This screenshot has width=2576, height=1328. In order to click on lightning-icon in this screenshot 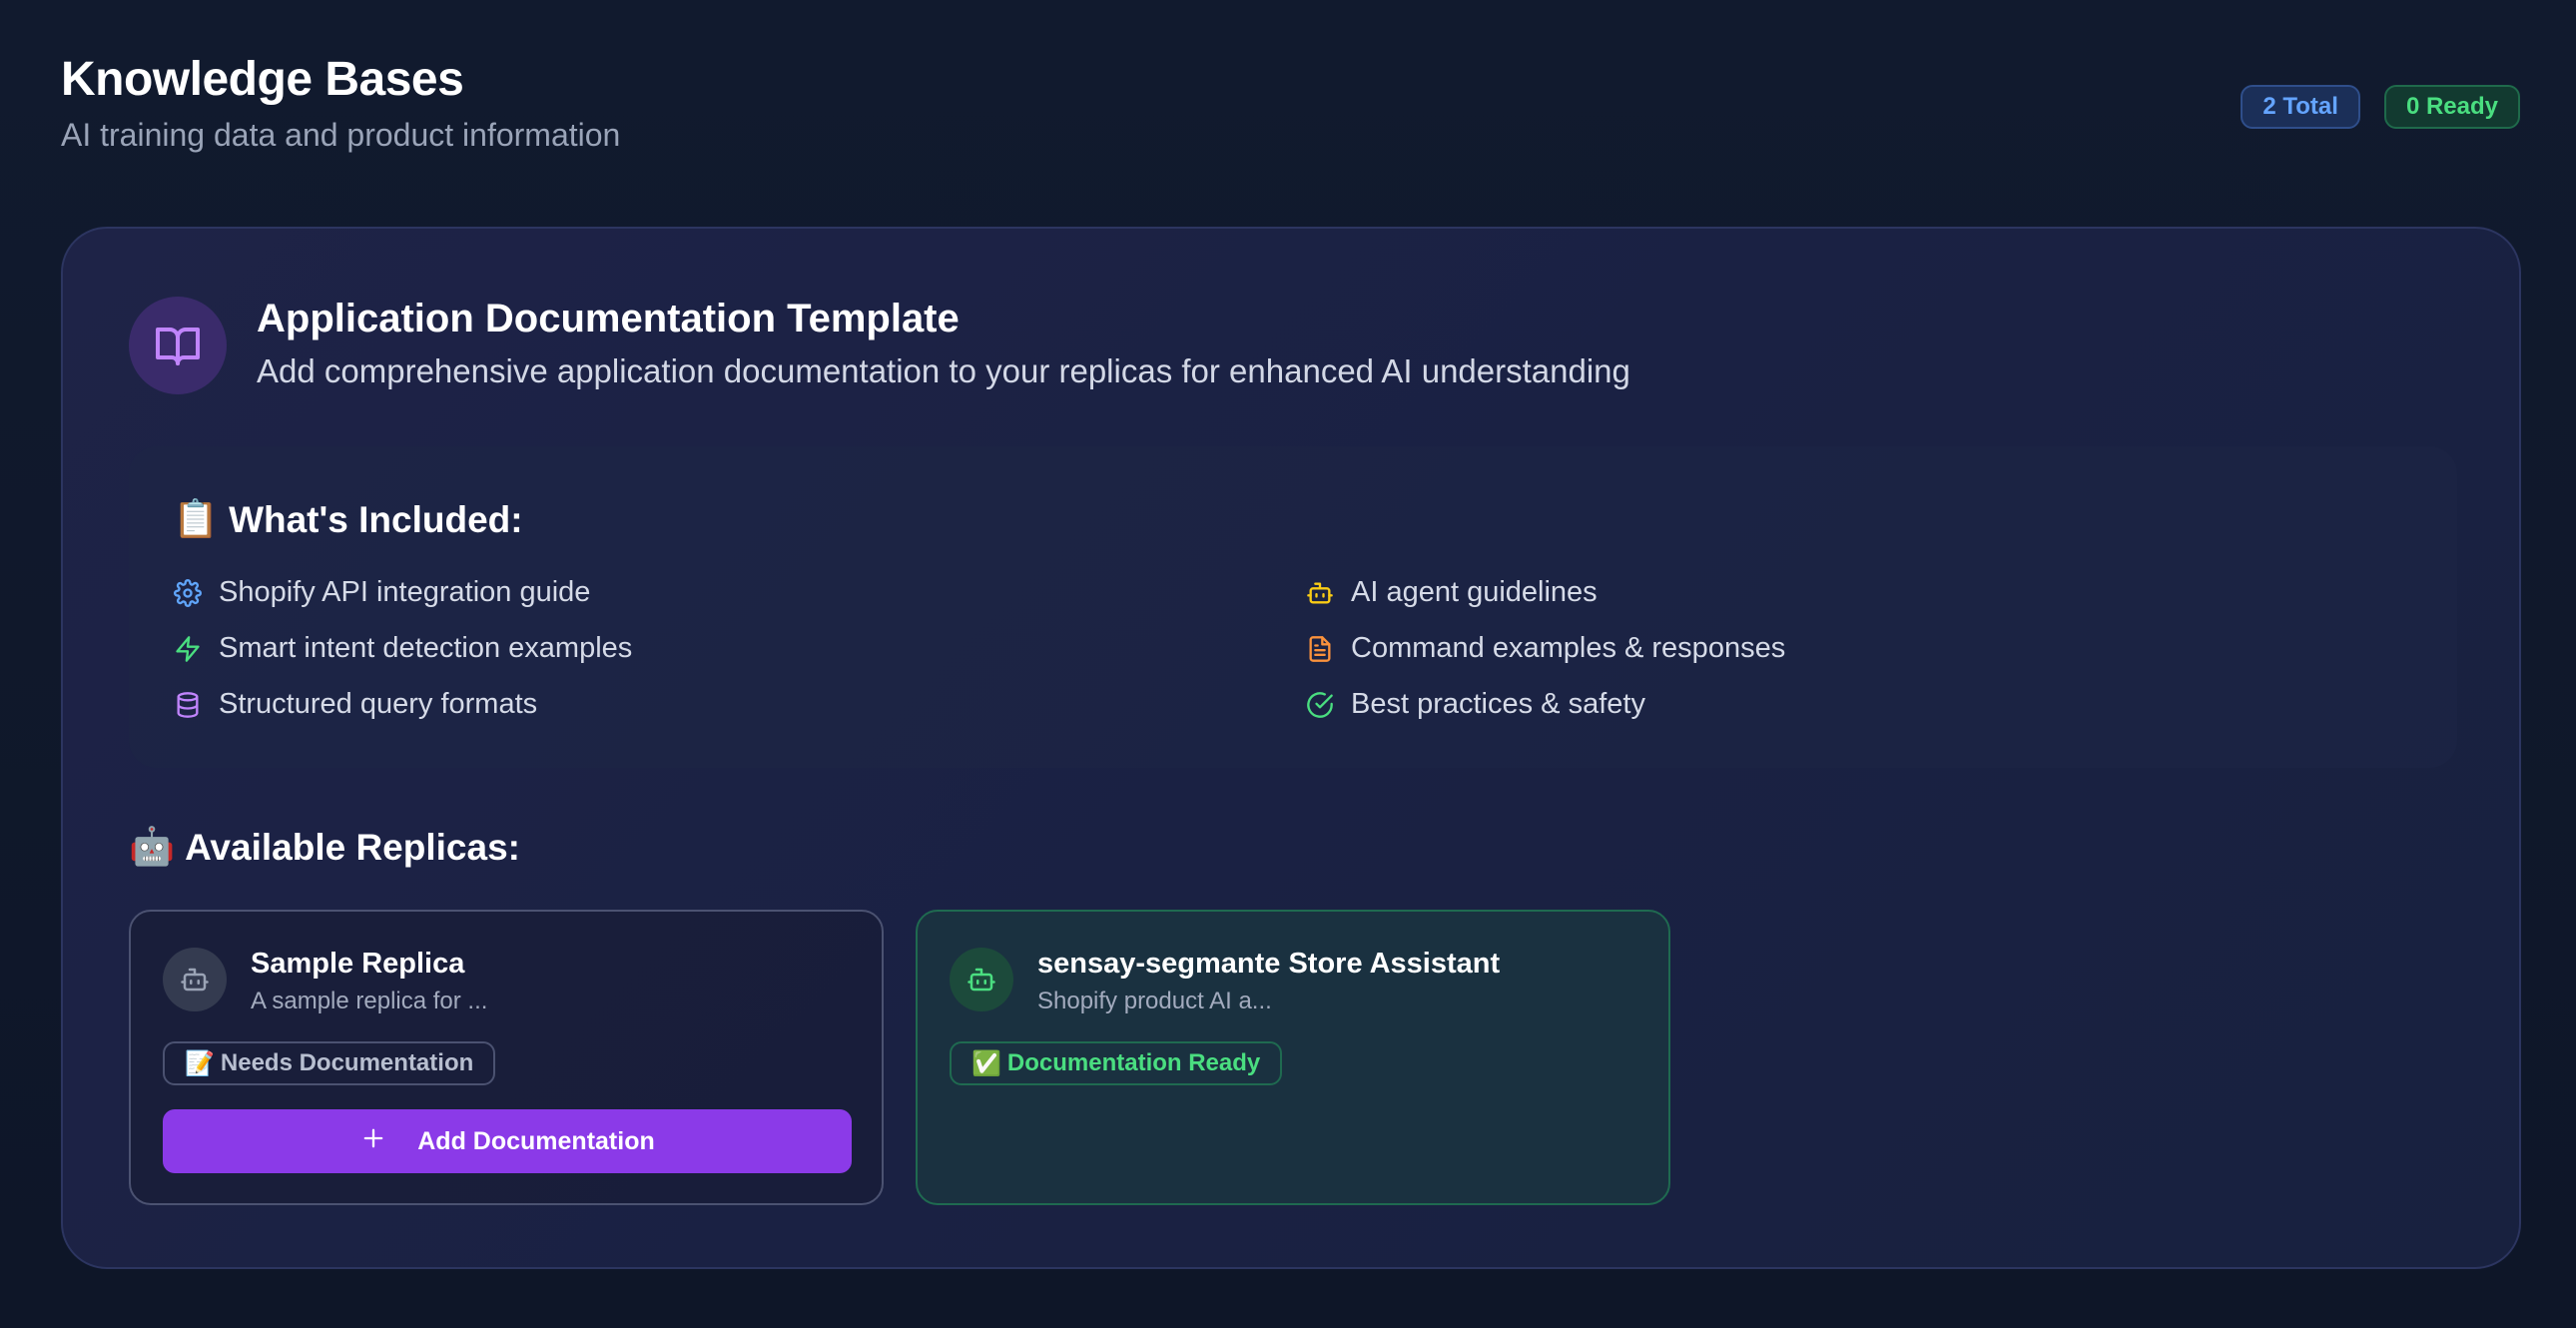, I will do `click(188, 649)`.